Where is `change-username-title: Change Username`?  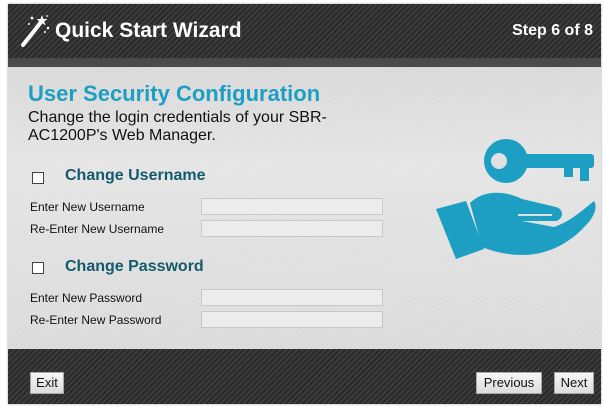 change-username-title: Change Username is located at coordinates (135, 175).